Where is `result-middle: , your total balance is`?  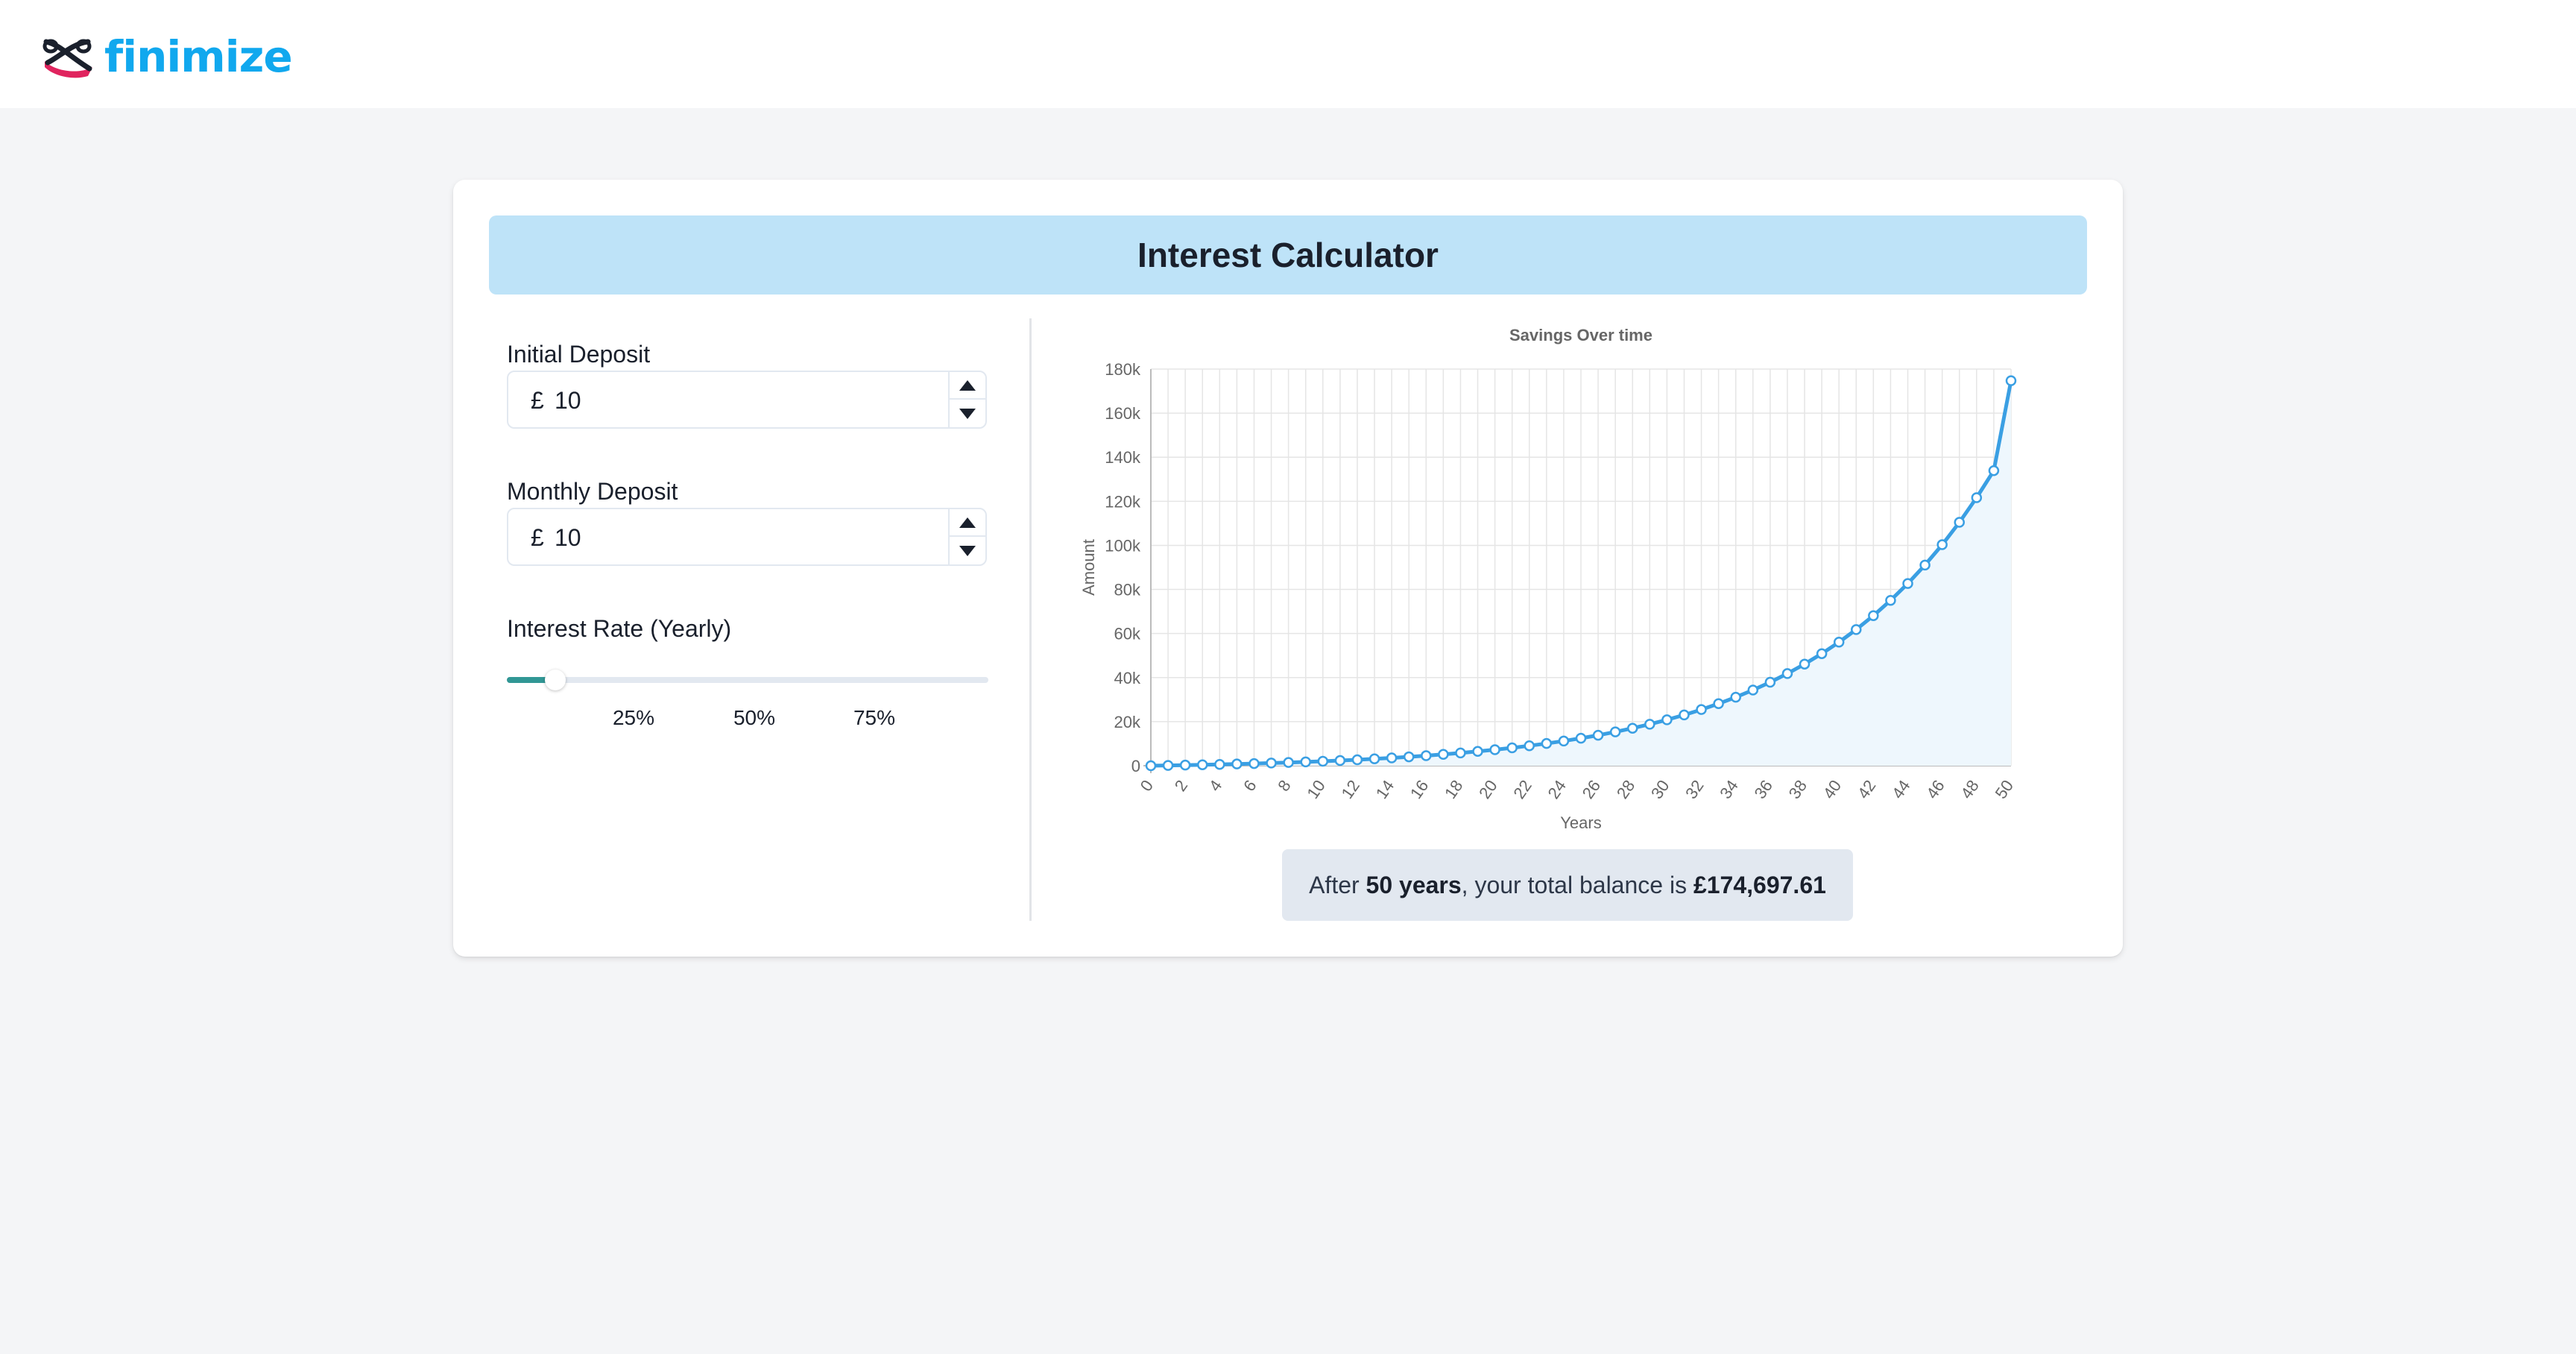 result-middle: , your total balance is is located at coordinates (1577, 884).